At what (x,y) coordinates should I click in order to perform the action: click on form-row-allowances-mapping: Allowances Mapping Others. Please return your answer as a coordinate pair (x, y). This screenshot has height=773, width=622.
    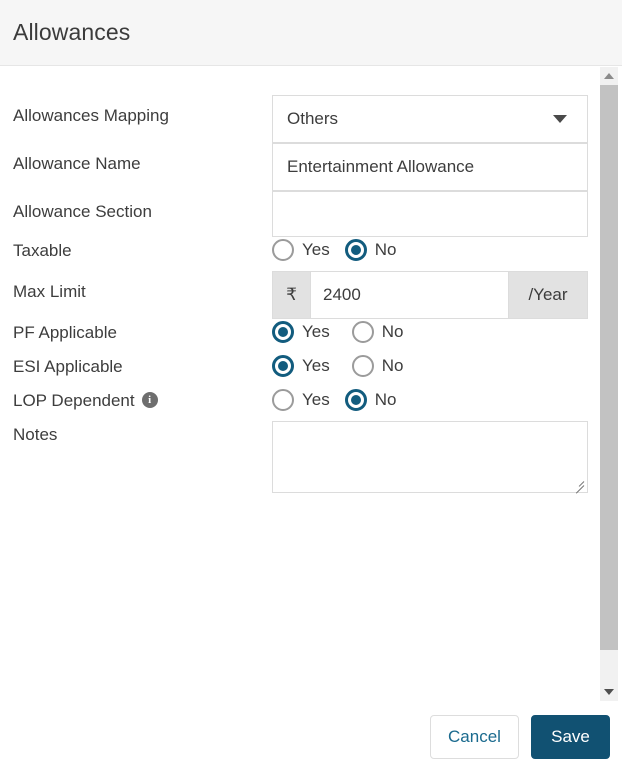
    Looking at the image, I should click on (300, 119).